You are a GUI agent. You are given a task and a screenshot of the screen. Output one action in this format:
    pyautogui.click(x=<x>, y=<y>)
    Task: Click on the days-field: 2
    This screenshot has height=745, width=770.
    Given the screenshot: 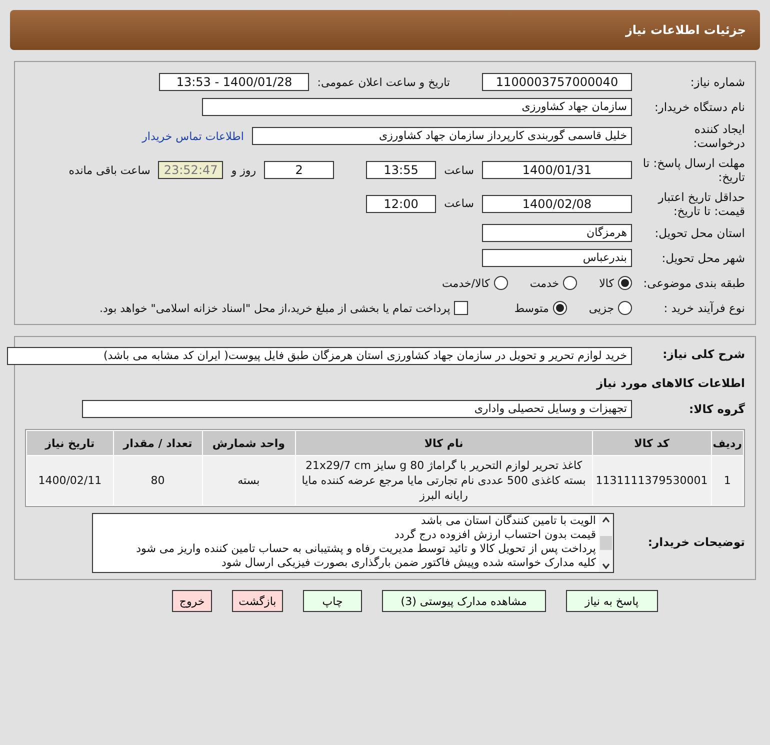 What is the action you would take?
    pyautogui.click(x=299, y=170)
    